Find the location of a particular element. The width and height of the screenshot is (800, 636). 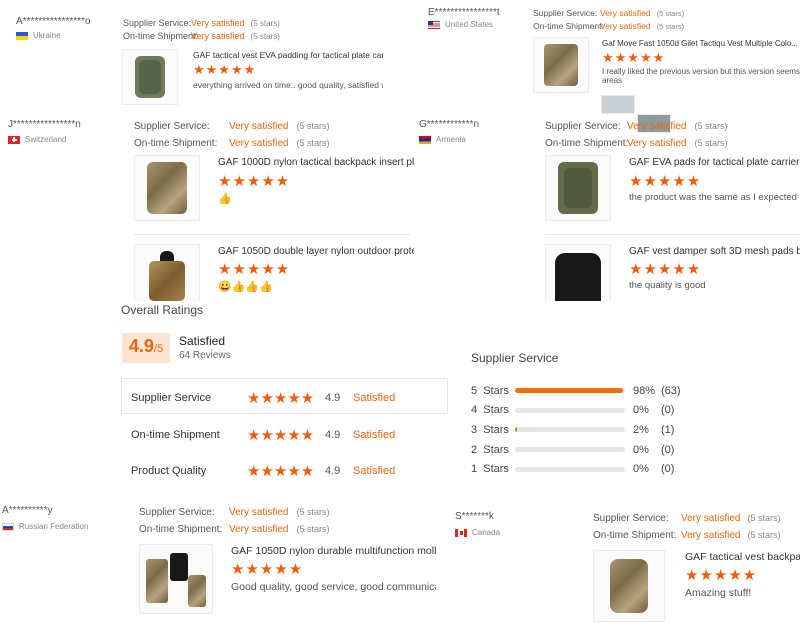

review-comment-continued: areas is located at coordinates (612, 80).